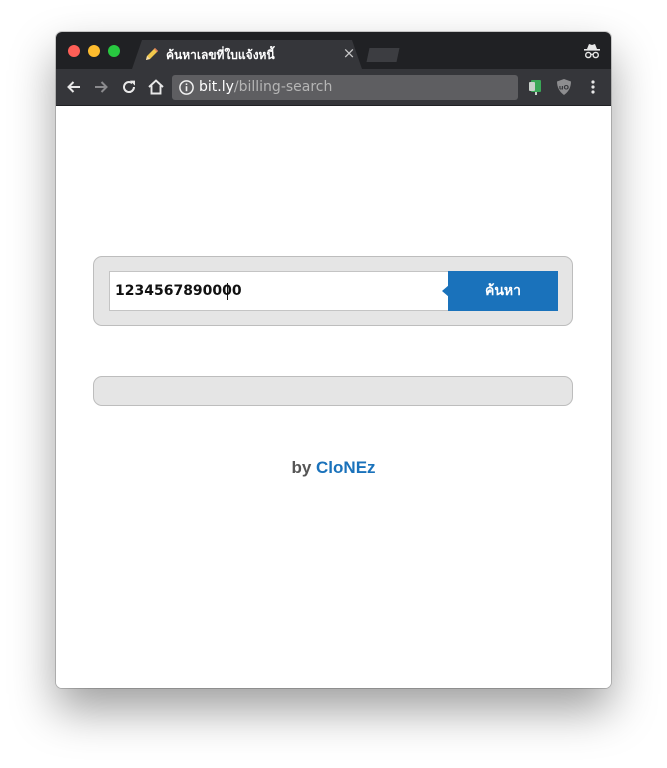 This screenshot has height=768, width=667. I want to click on menu-dots-icon, so click(593, 87).